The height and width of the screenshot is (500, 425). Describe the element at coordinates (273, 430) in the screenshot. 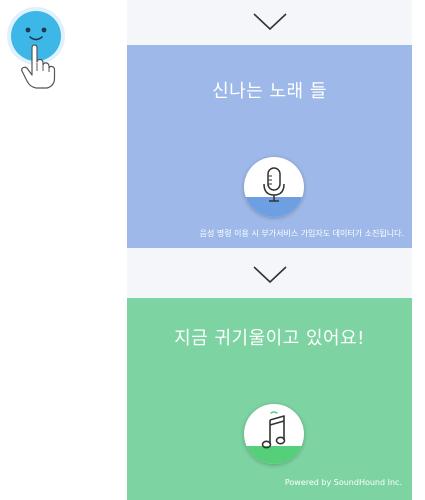

I see `music-note-icon` at that location.